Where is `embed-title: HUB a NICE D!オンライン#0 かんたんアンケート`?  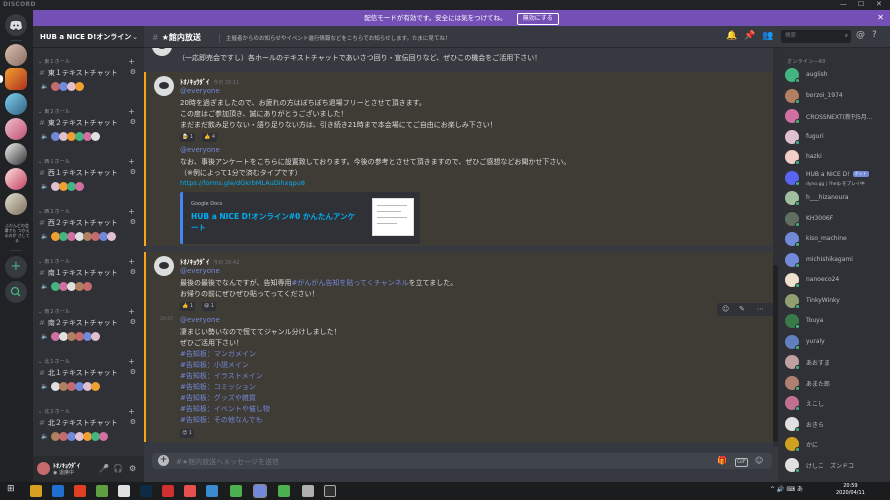
embed-title: HUB a NICE D!オンライン#0 かんたんアンケート is located at coordinates (276, 222).